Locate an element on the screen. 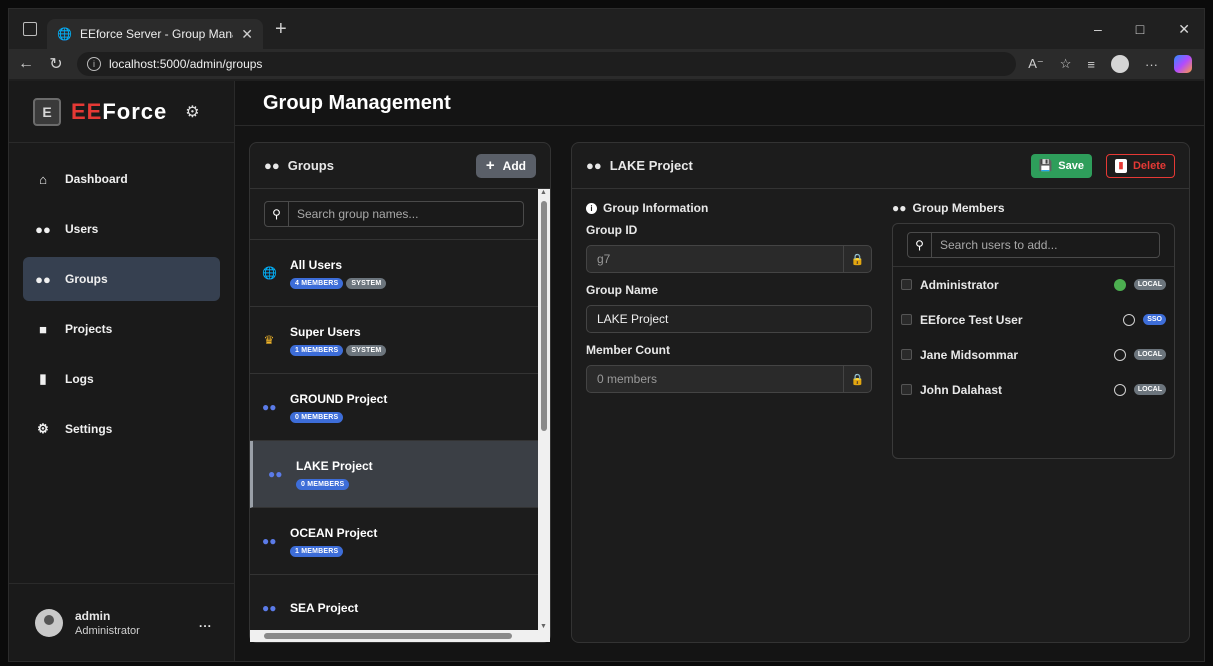  member-count-badge: 0 MEMBERS is located at coordinates (317, 417).